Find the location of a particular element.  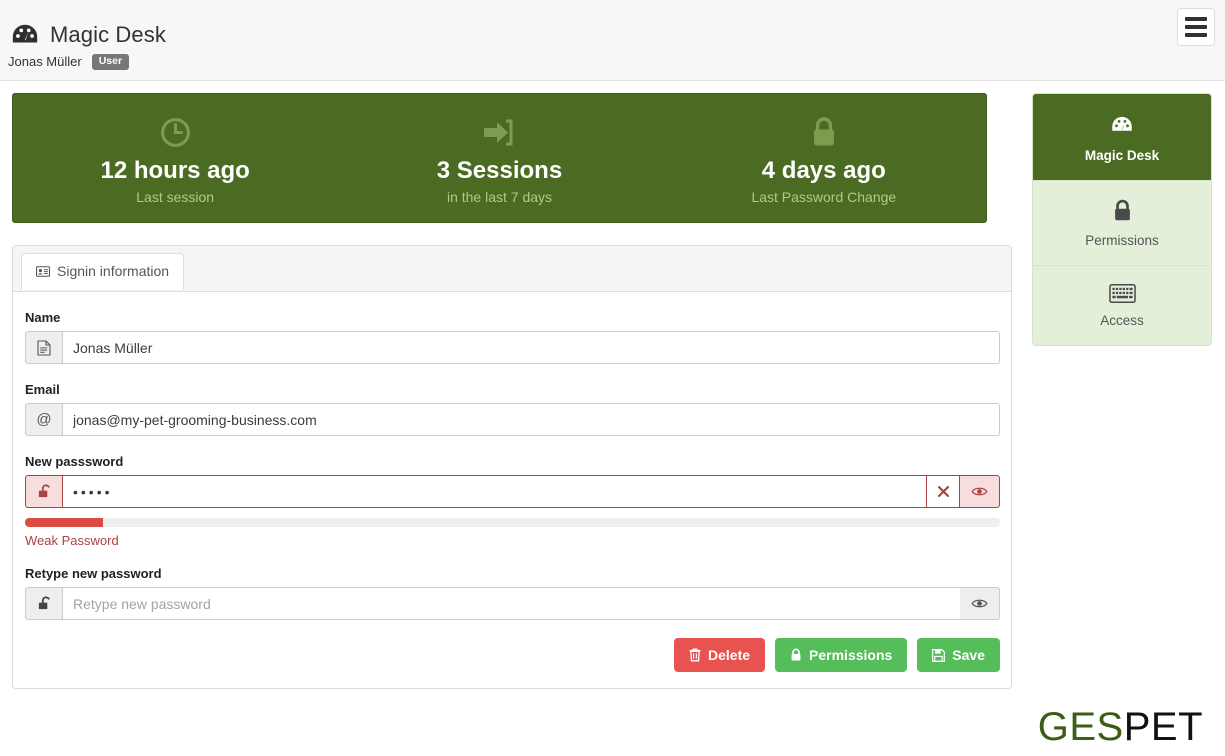

brand-row: Magic Desk is located at coordinates (612, 25).